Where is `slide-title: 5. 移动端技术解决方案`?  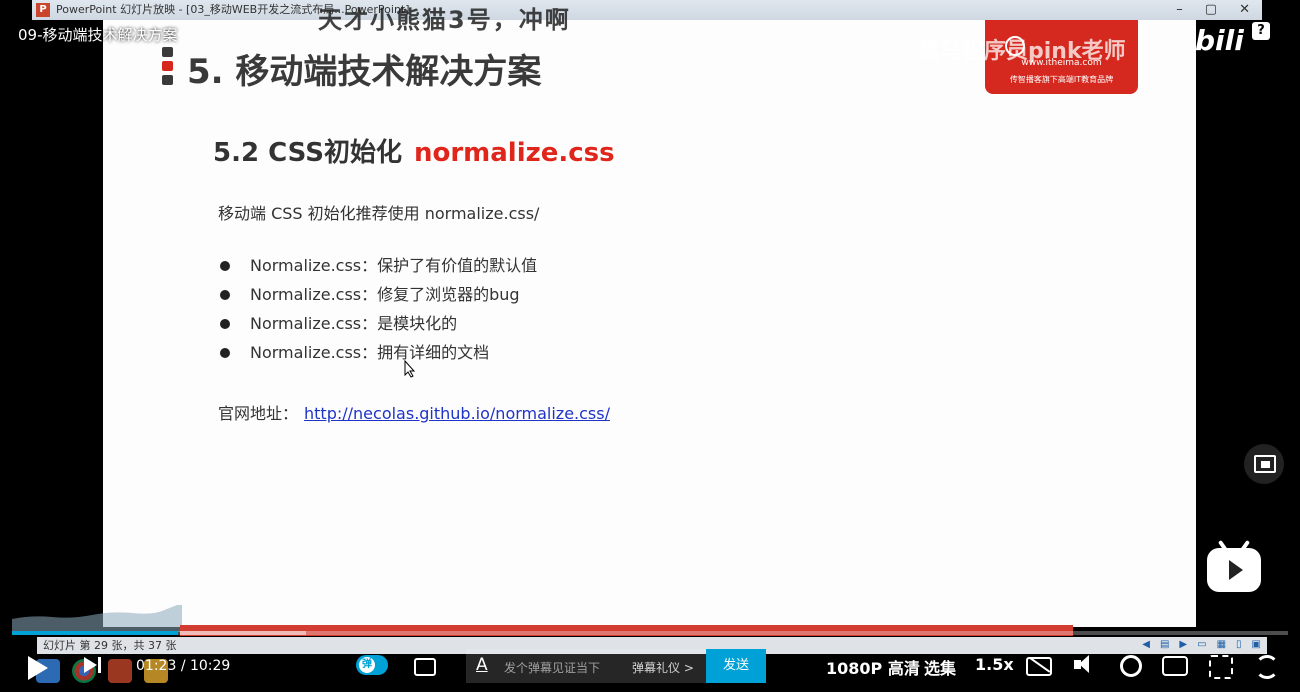 slide-title: 5. 移动端技术解决方案 is located at coordinates (364, 72).